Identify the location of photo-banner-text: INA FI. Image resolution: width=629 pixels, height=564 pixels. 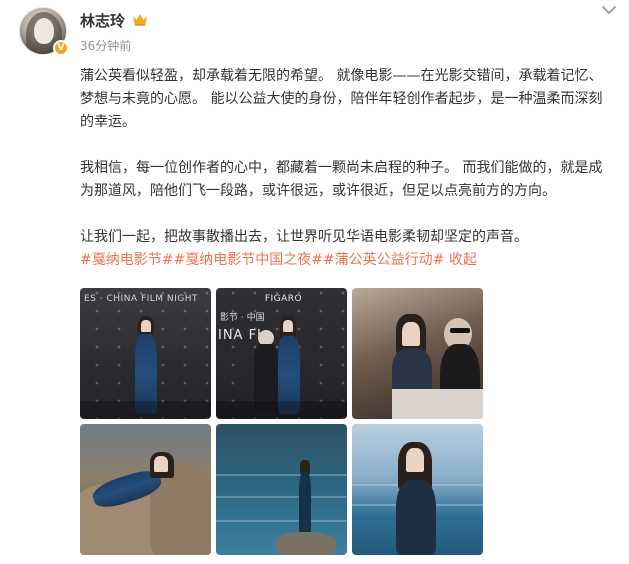
(240, 335).